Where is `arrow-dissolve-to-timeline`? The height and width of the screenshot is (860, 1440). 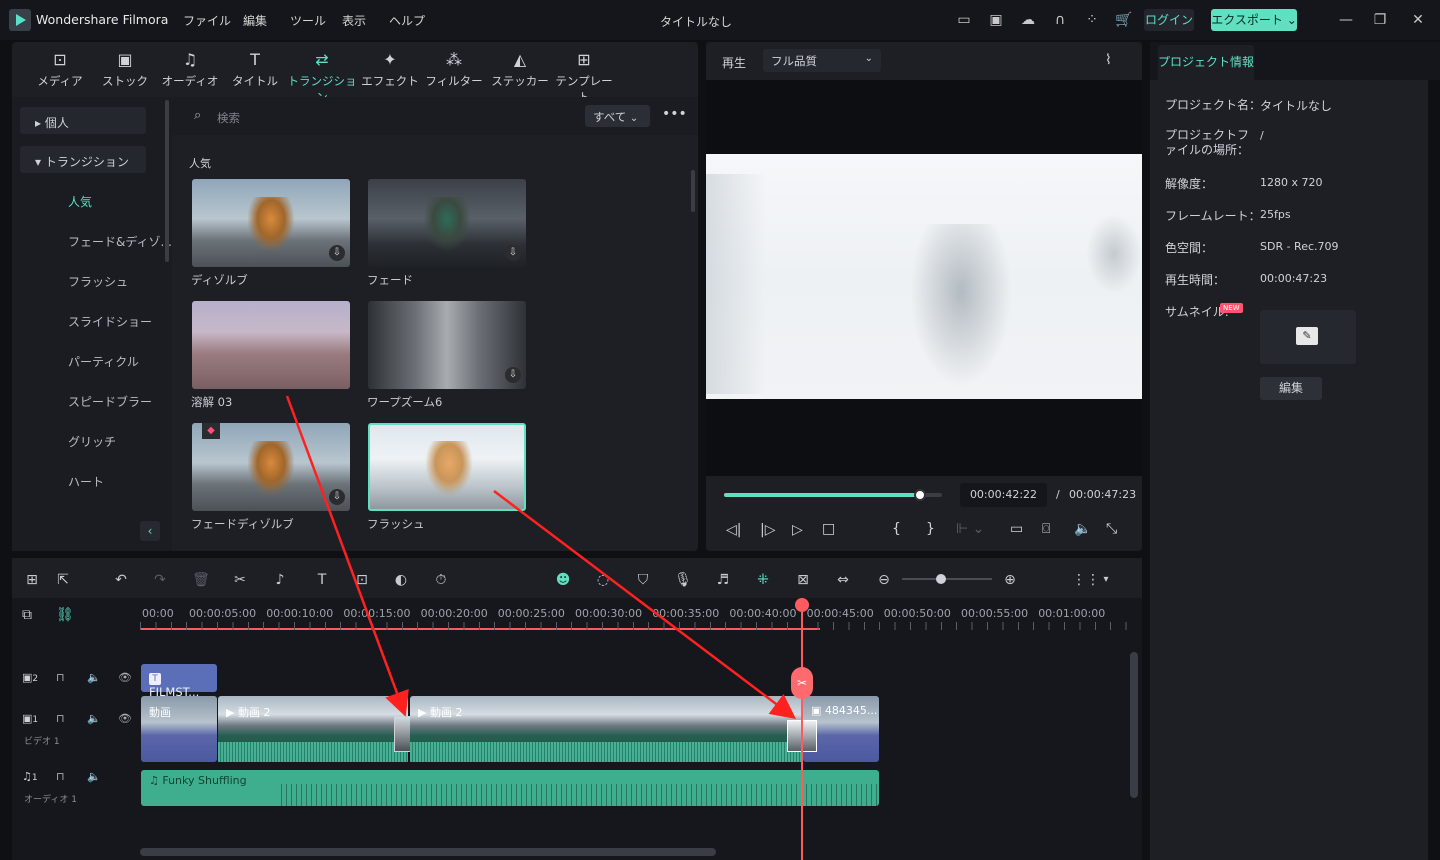 arrow-dissolve-to-timeline is located at coordinates (347, 556).